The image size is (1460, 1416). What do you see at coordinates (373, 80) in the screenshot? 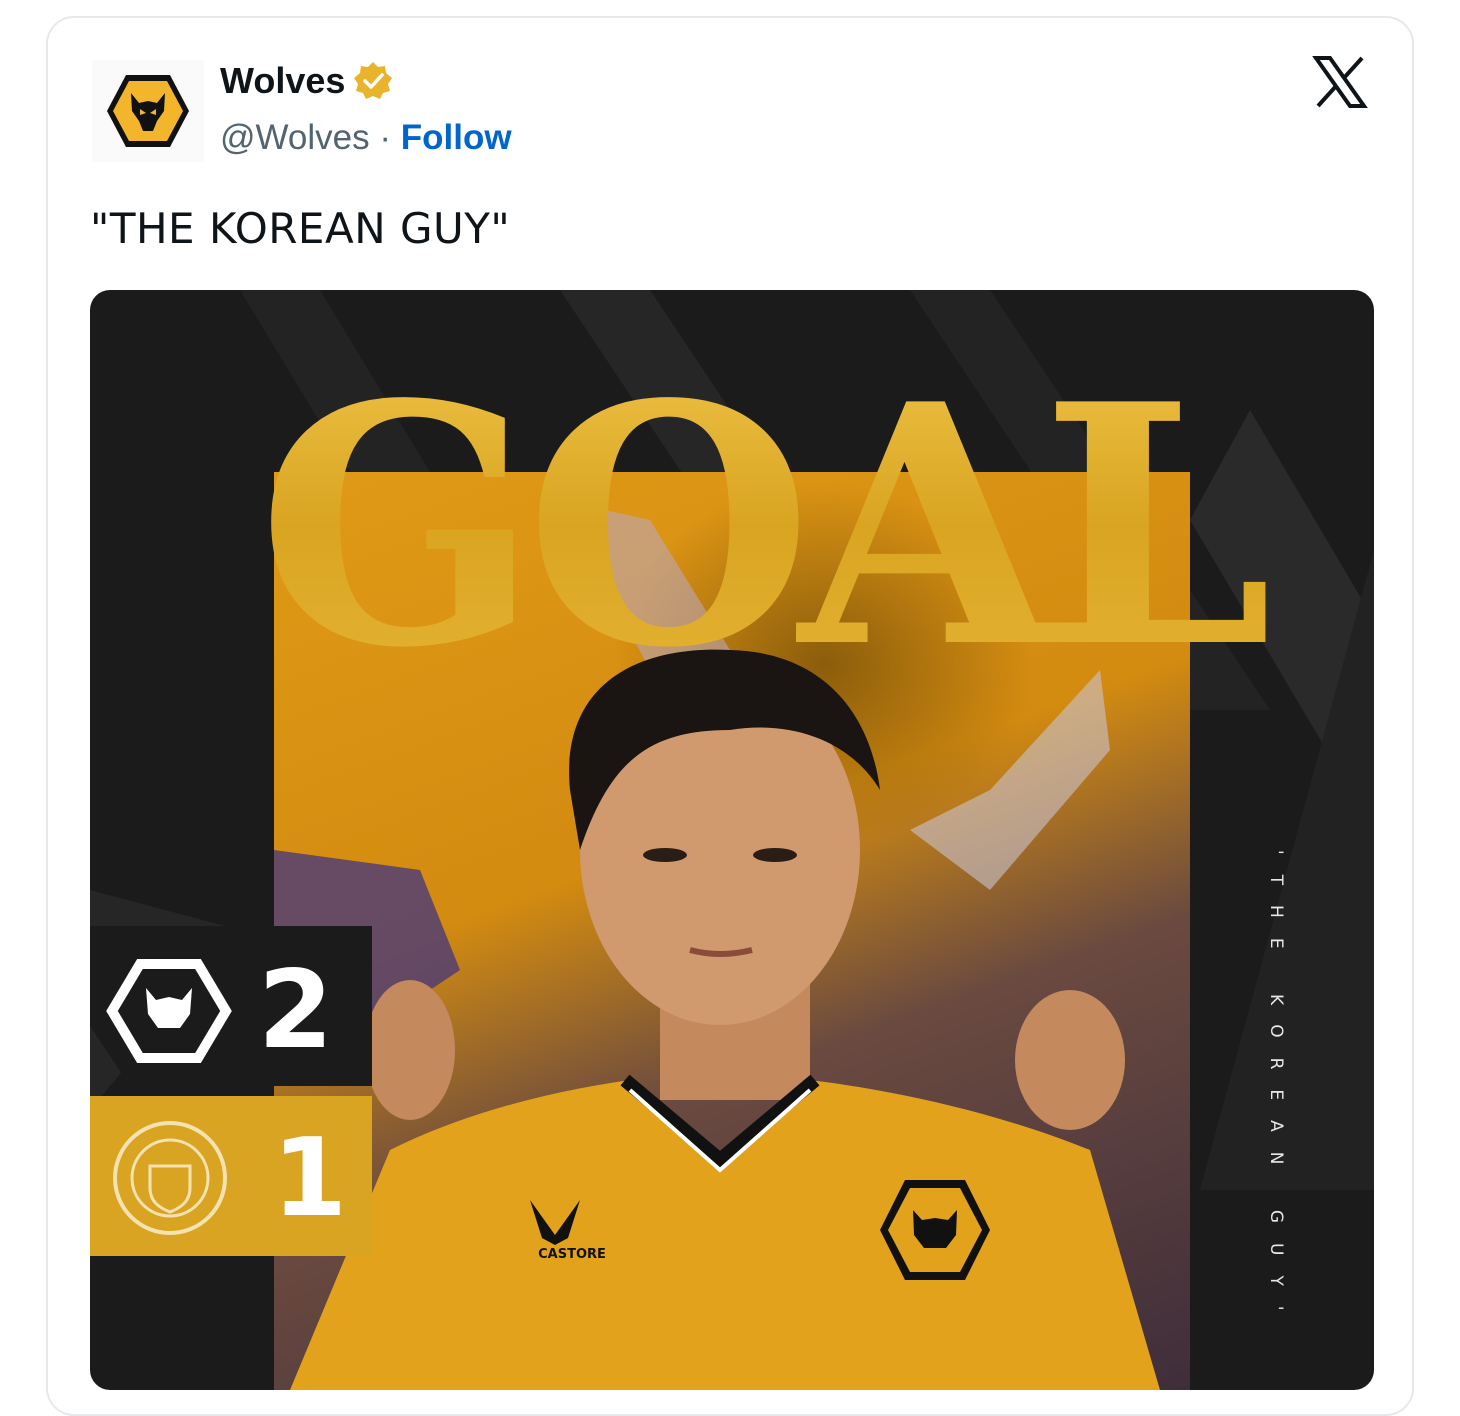
I see `verified-badge-icon` at bounding box center [373, 80].